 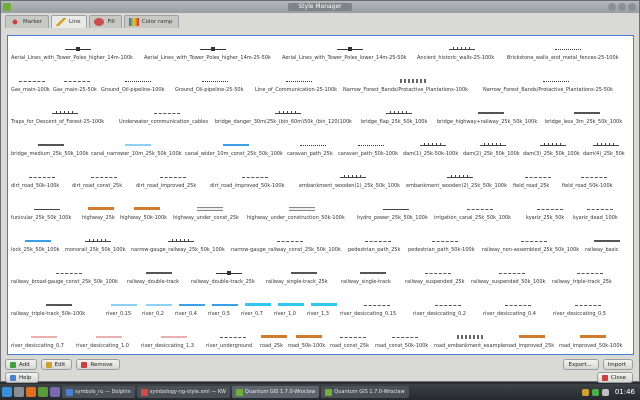 What do you see at coordinates (462, 55) in the screenshot?
I see `symbol-list-item: Ancient_historic_walls-25-100k` at bounding box center [462, 55].